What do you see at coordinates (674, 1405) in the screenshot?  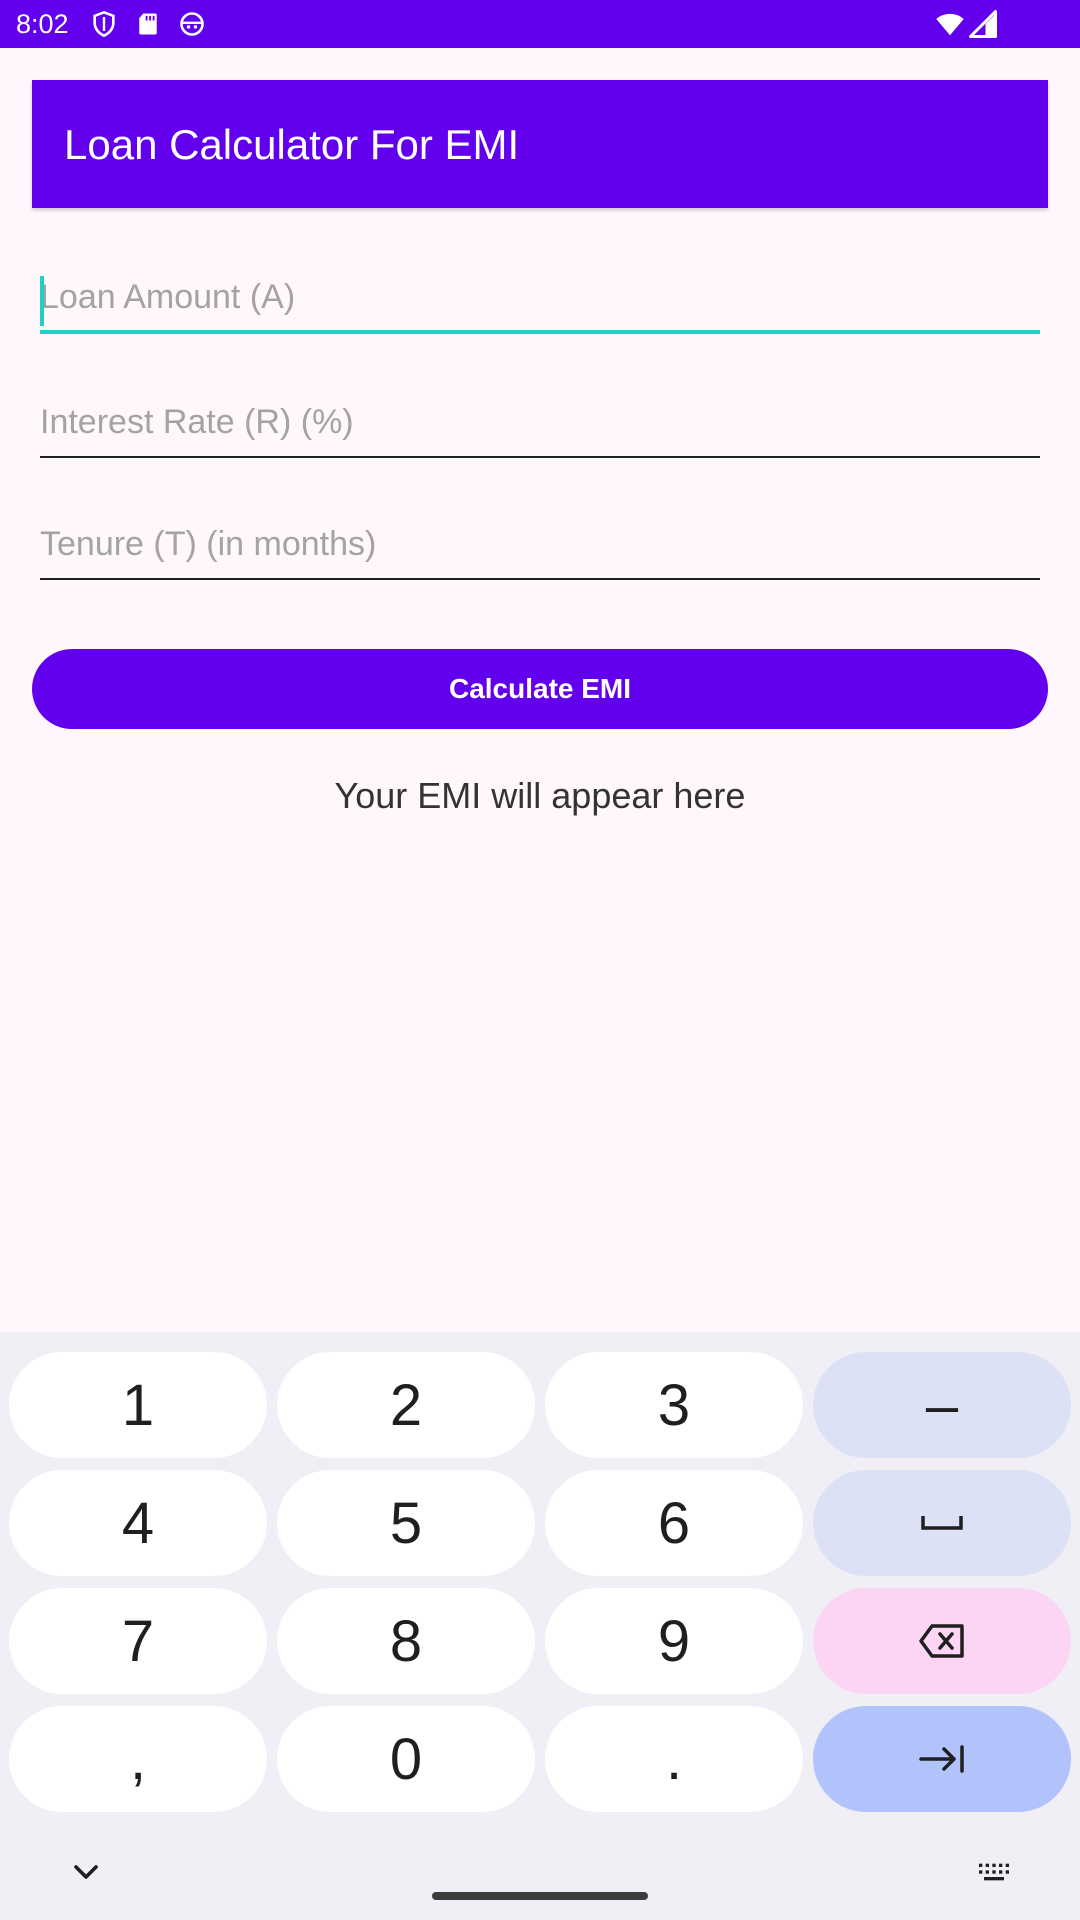 I see `key-3: 3` at bounding box center [674, 1405].